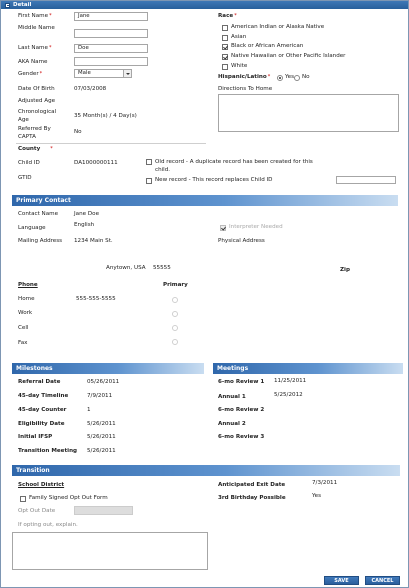  What do you see at coordinates (100, 396) in the screenshot?
I see `timeline-value: 7/9/2011` at bounding box center [100, 396].